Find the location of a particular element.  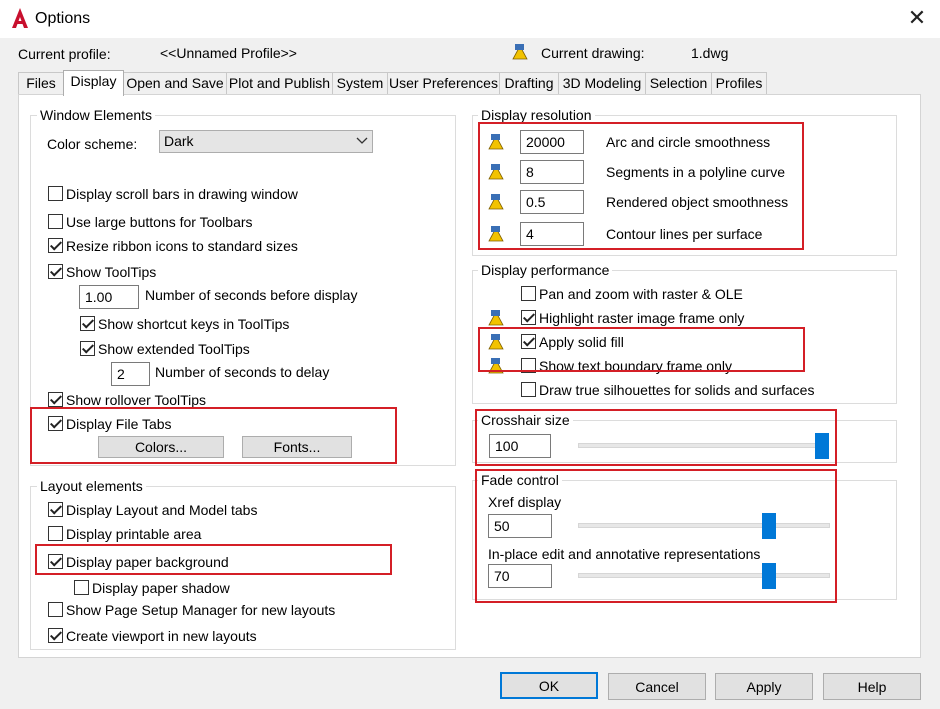

show-tooltips-checkbox is located at coordinates (55, 271).